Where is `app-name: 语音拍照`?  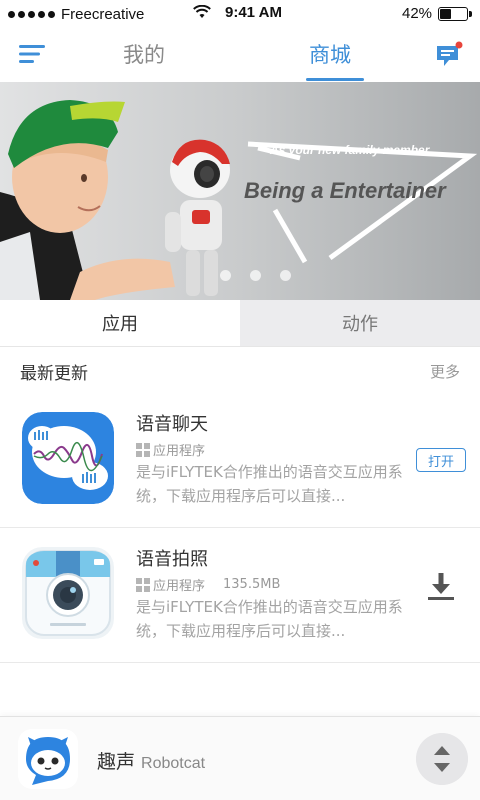 app-name: 语音拍照 is located at coordinates (172, 559).